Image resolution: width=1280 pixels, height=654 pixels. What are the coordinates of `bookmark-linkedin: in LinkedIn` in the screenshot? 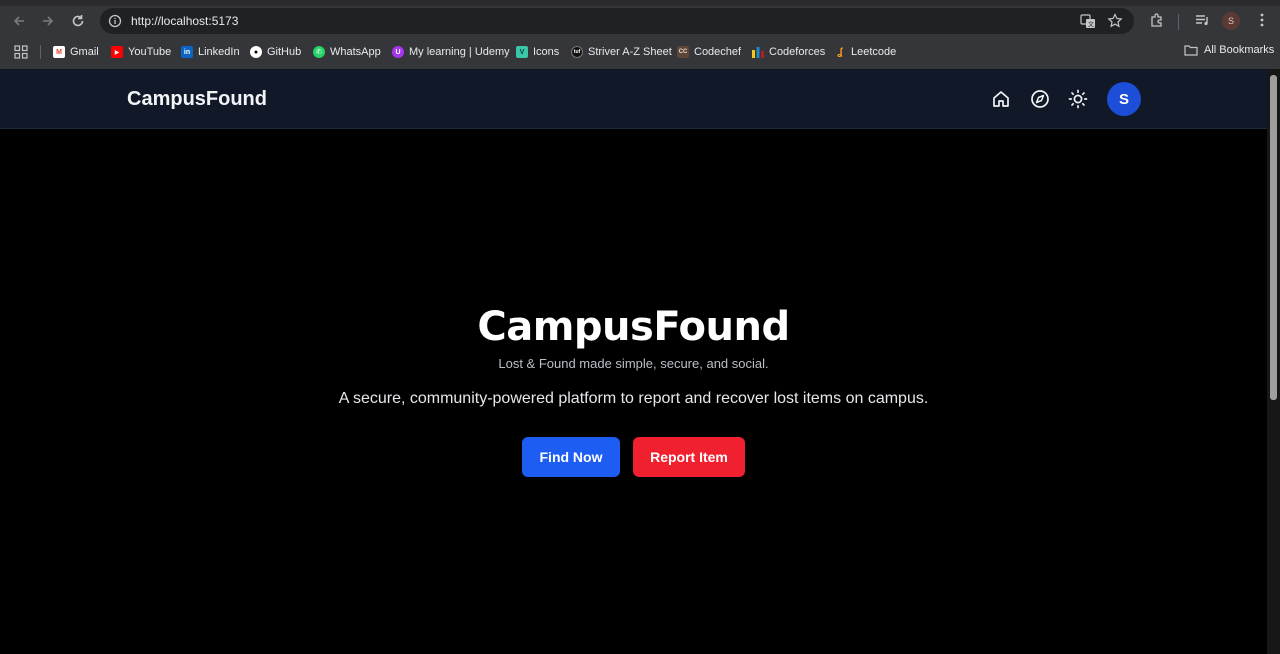 It's located at (210, 52).